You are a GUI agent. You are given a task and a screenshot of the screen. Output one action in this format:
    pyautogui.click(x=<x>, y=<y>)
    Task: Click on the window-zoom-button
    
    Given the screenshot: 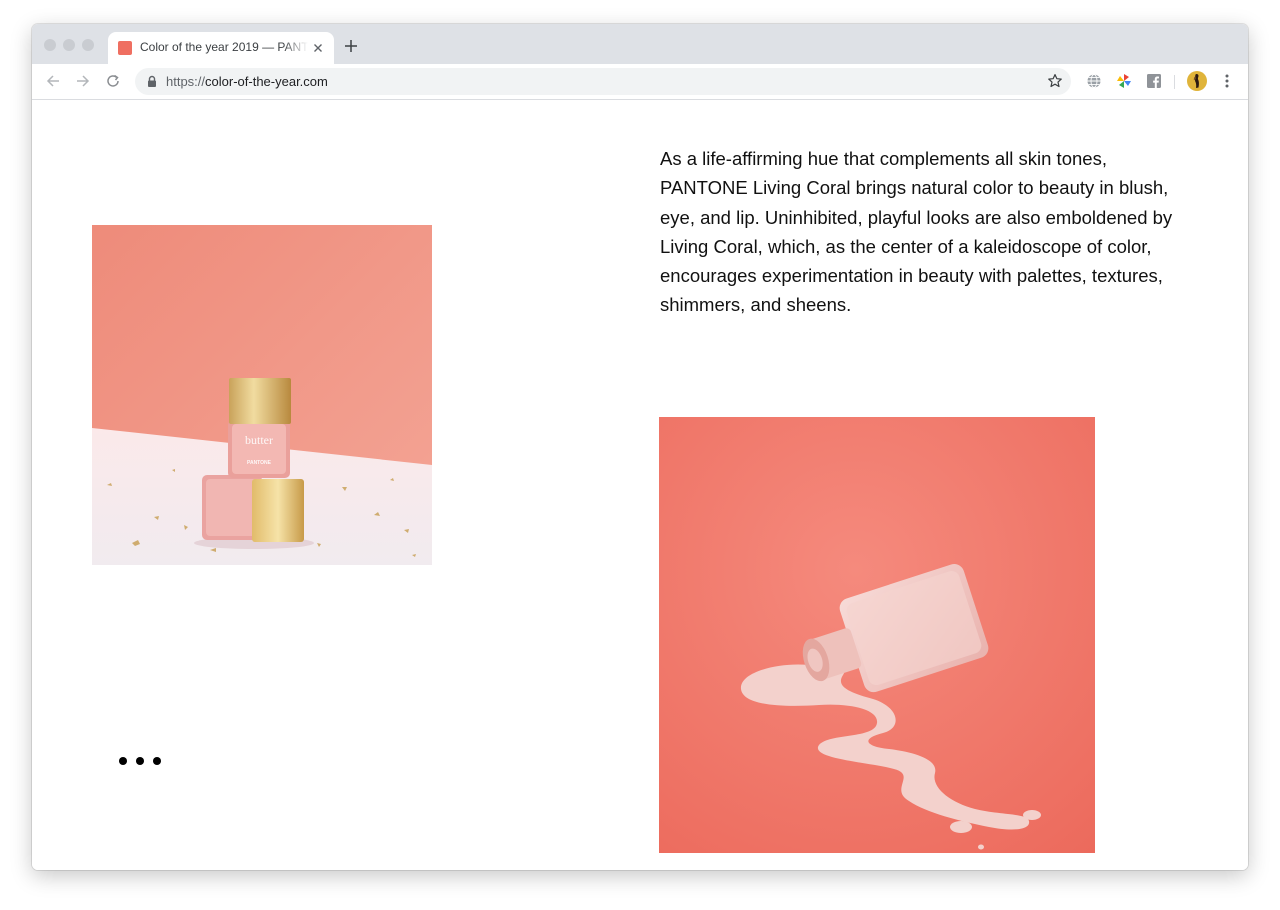 What is the action you would take?
    pyautogui.click(x=88, y=45)
    